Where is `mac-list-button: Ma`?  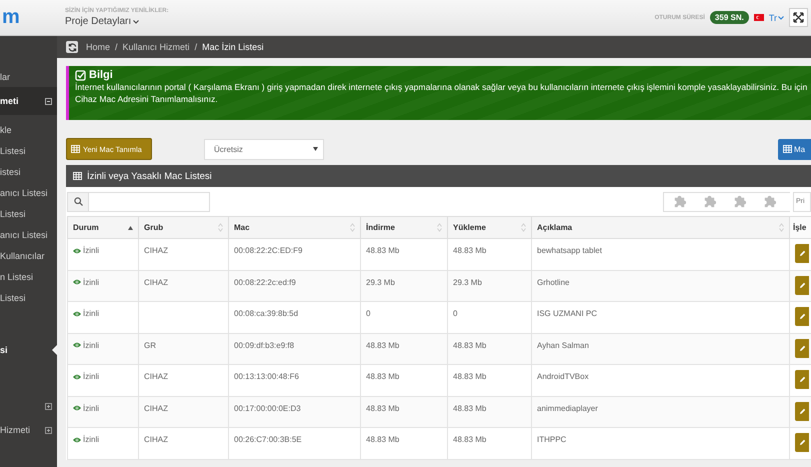 mac-list-button: Ma is located at coordinates (794, 149).